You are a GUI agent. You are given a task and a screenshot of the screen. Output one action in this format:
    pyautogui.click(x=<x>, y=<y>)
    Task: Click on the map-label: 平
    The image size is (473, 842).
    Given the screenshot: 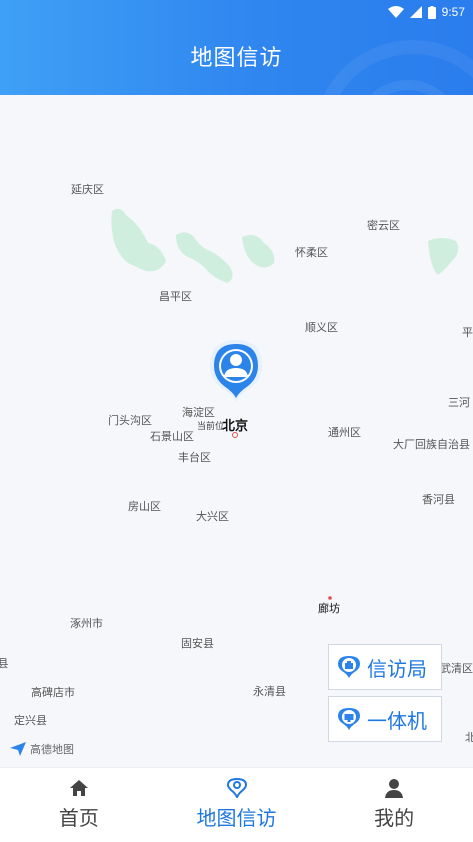 What is the action you would take?
    pyautogui.click(x=467, y=332)
    